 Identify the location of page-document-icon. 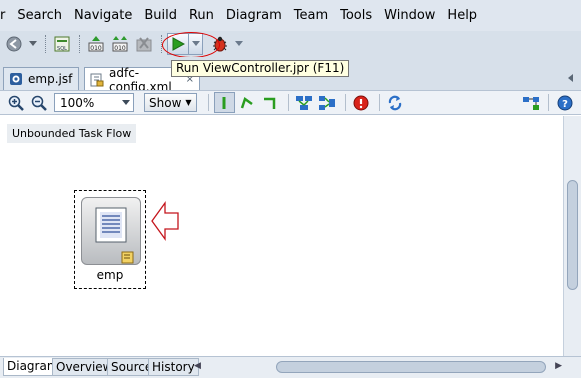
(114, 235).